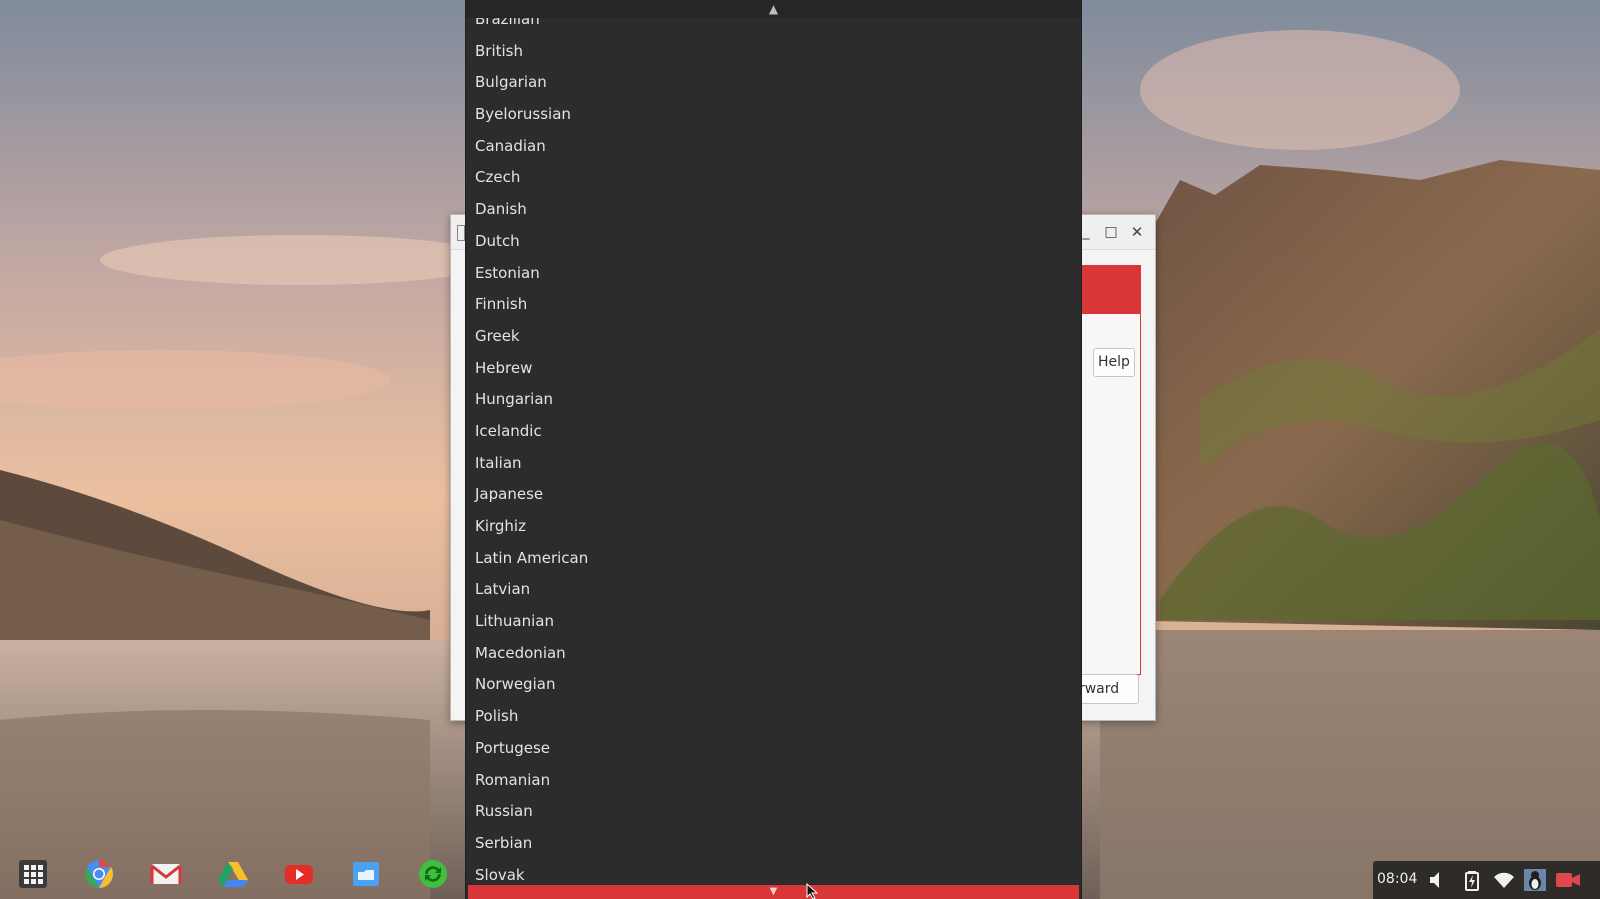 Image resolution: width=1600 pixels, height=899 pixels. Describe the element at coordinates (233, 874) in the screenshot. I see `drive-icon` at that location.